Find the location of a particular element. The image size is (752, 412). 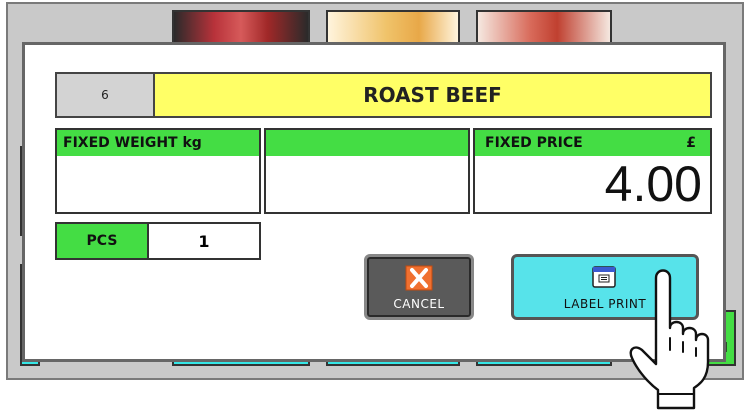

fixed-price-value: 4.00 is located at coordinates (653, 184).